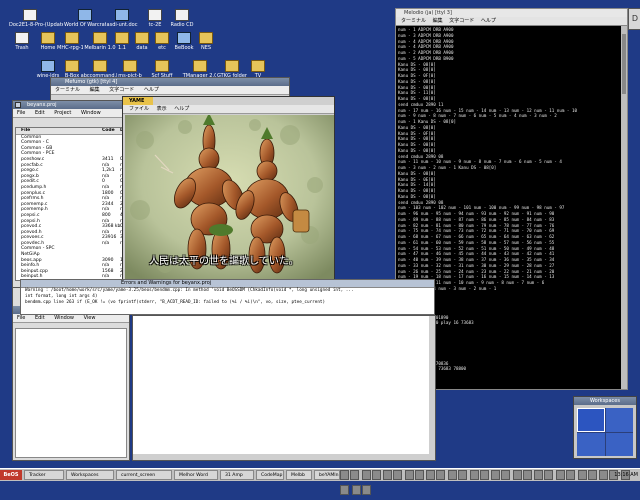 Image resolution: width=640 pixels, height=500 pixels. I want to click on blank-document-window, so click(284, 388).